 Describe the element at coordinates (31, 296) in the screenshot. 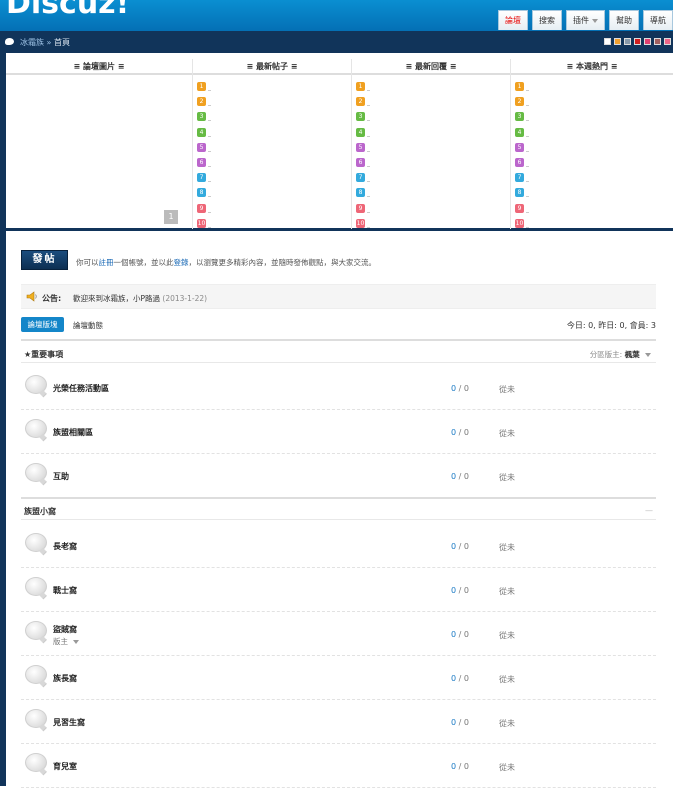

I see `speaker-icon` at that location.